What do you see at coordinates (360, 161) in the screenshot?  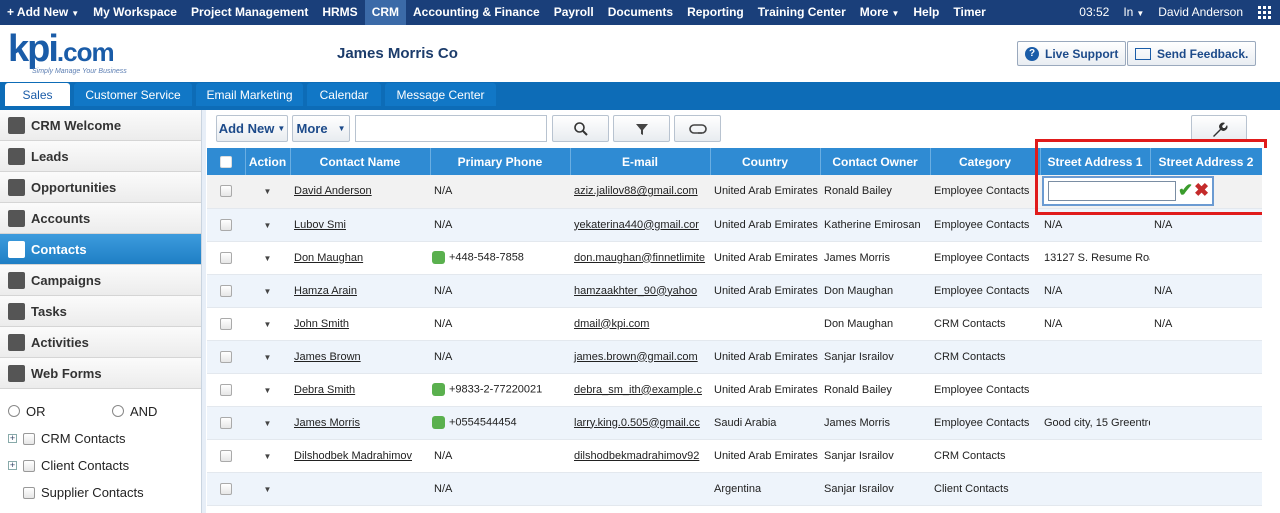 I see `col-contact-name: Contact Name` at bounding box center [360, 161].